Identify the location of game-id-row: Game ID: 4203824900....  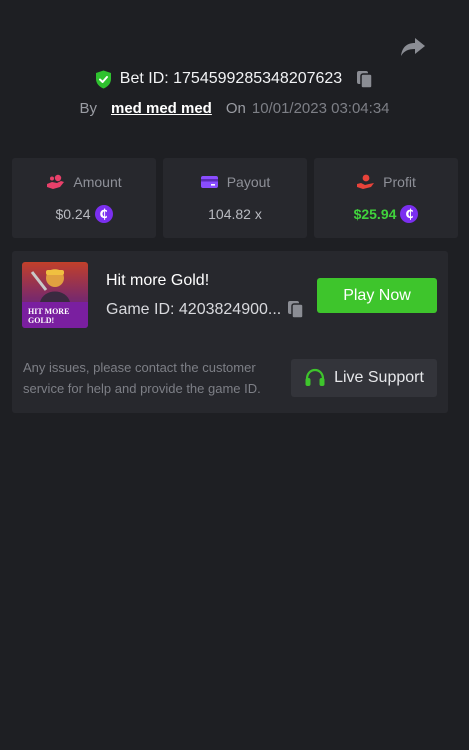
(205, 309).